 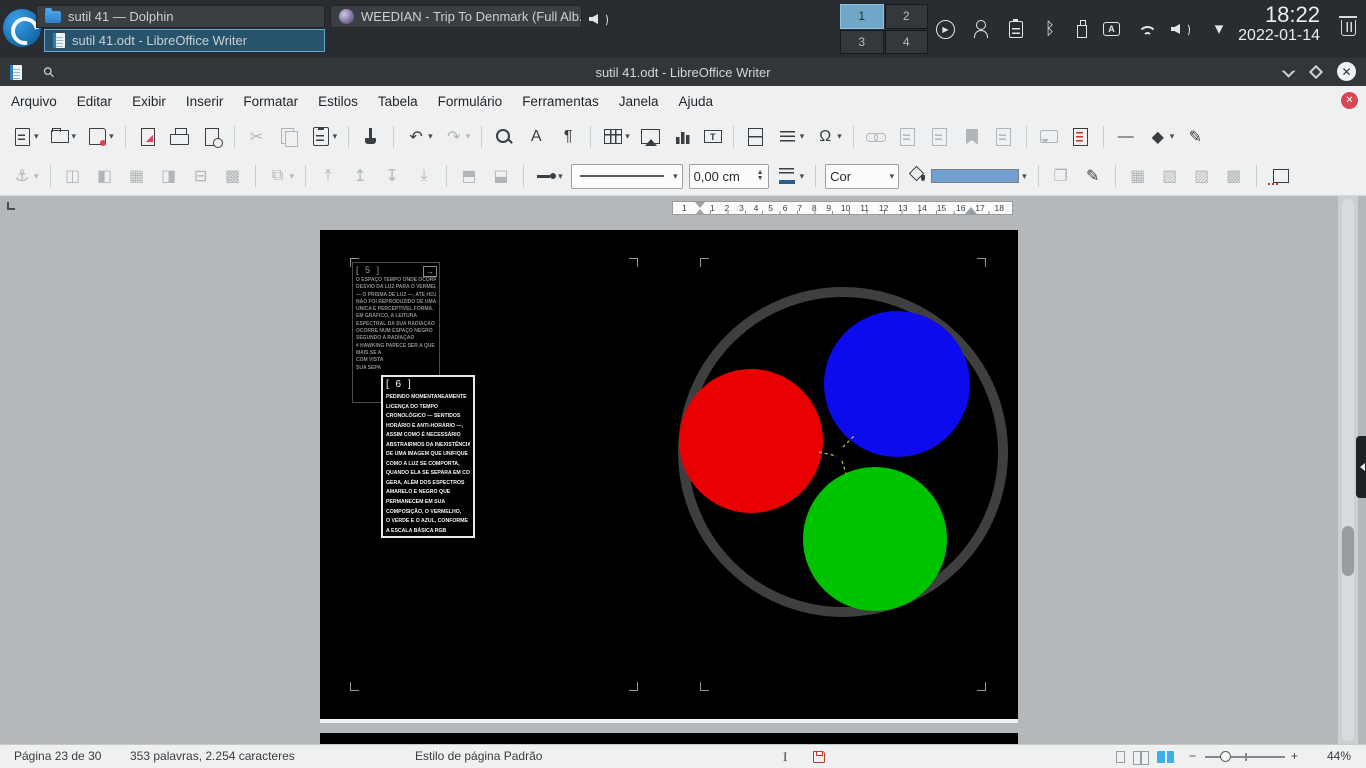 What do you see at coordinates (1316, 71) in the screenshot?
I see `maximize-icon` at bounding box center [1316, 71].